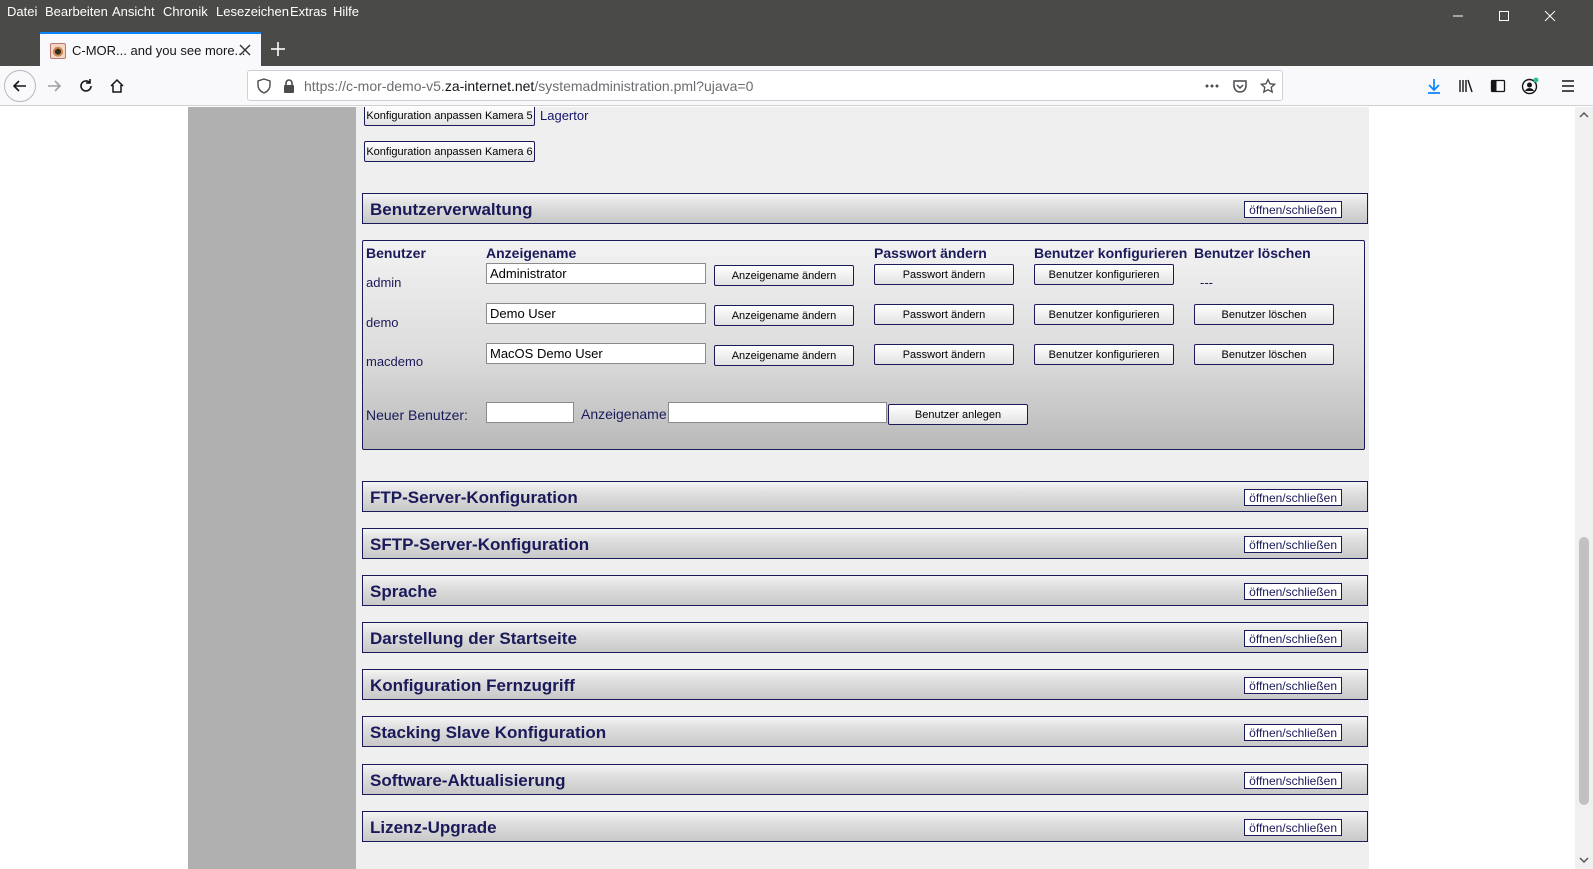 The image size is (1593, 869). I want to click on user-name: admin, so click(384, 282).